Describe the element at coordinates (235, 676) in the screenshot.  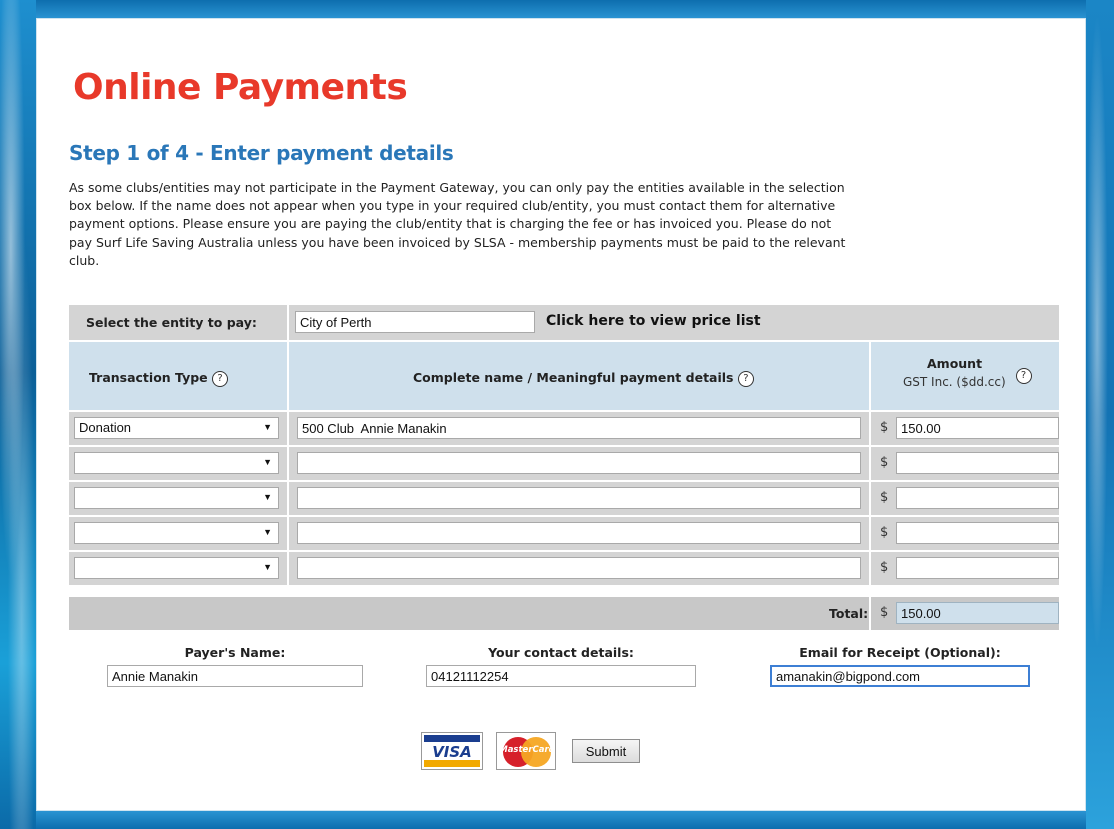
I see `payer-name-input` at that location.